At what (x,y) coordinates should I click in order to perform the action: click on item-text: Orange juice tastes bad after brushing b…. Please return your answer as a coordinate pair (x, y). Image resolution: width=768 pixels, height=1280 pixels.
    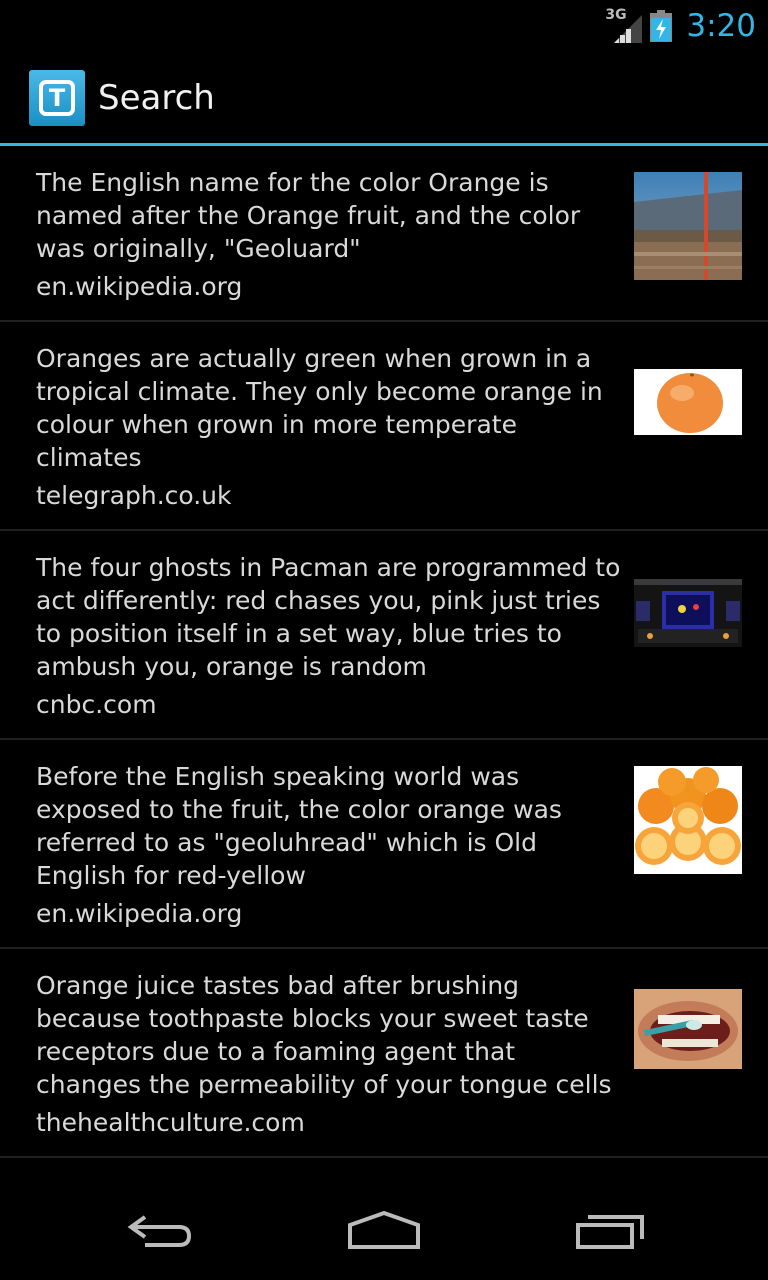
    Looking at the image, I should click on (332, 1054).